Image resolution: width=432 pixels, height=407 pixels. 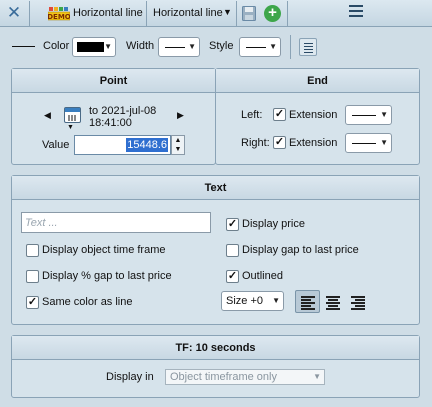 What do you see at coordinates (32, 276) in the screenshot?
I see `display-pct-gap-checkbox` at bounding box center [32, 276].